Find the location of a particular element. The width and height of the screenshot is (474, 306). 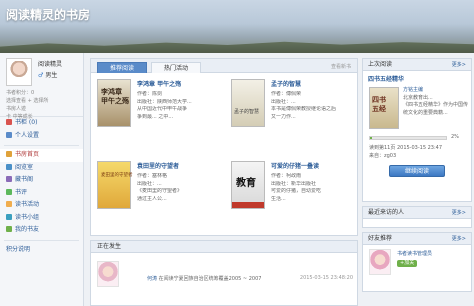

review-icon is located at coordinates (9, 191).